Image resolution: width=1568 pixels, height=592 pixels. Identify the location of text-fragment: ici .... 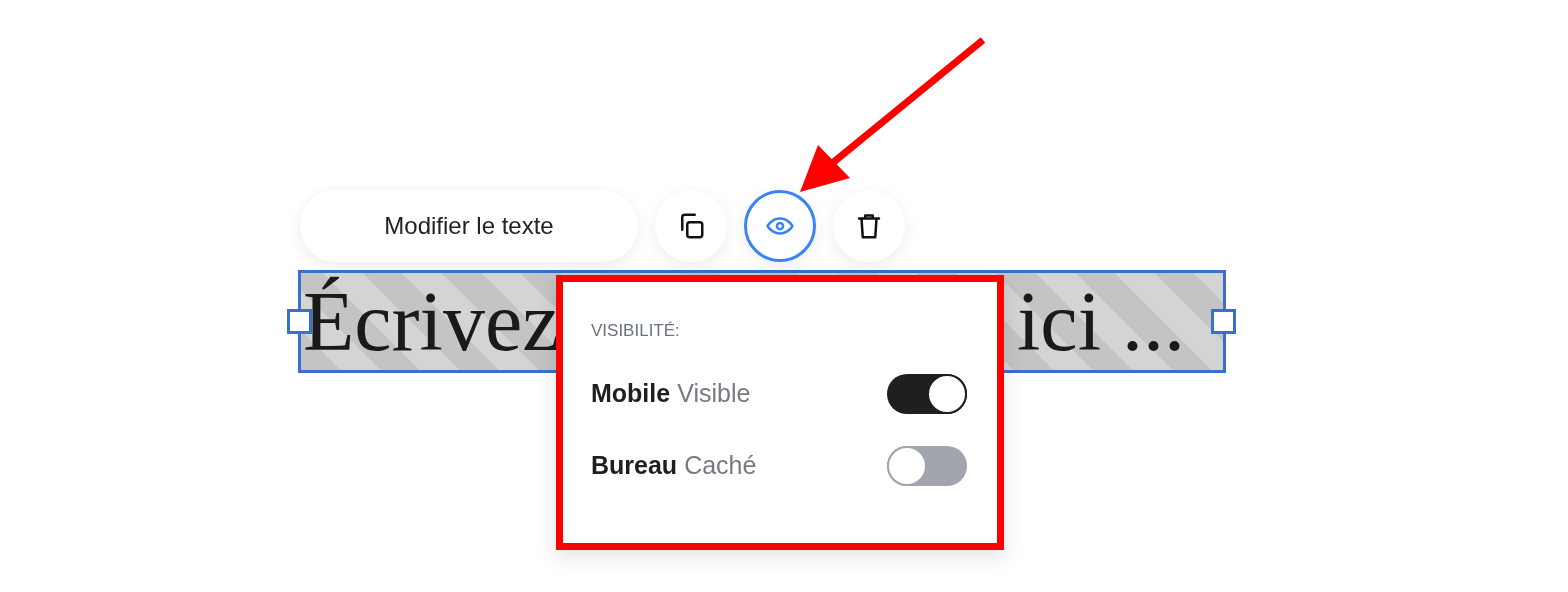
(1101, 321).